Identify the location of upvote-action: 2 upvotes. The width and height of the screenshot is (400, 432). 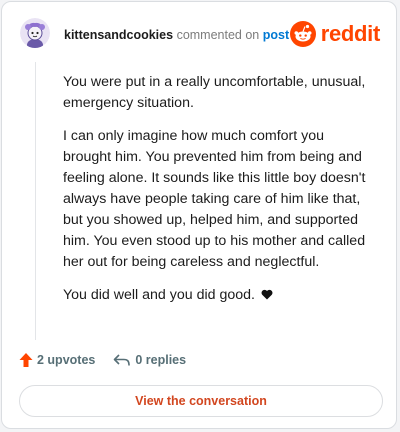
(57, 360).